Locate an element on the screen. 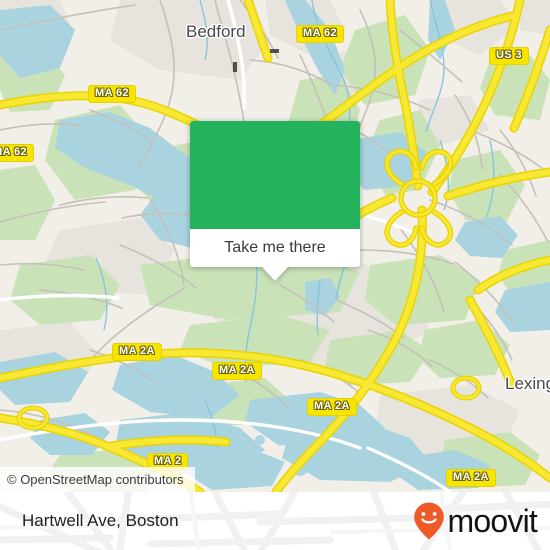 Image resolution: width=550 pixels, height=550 pixels. road-shield-ma2a-center: MA 2A is located at coordinates (237, 371).